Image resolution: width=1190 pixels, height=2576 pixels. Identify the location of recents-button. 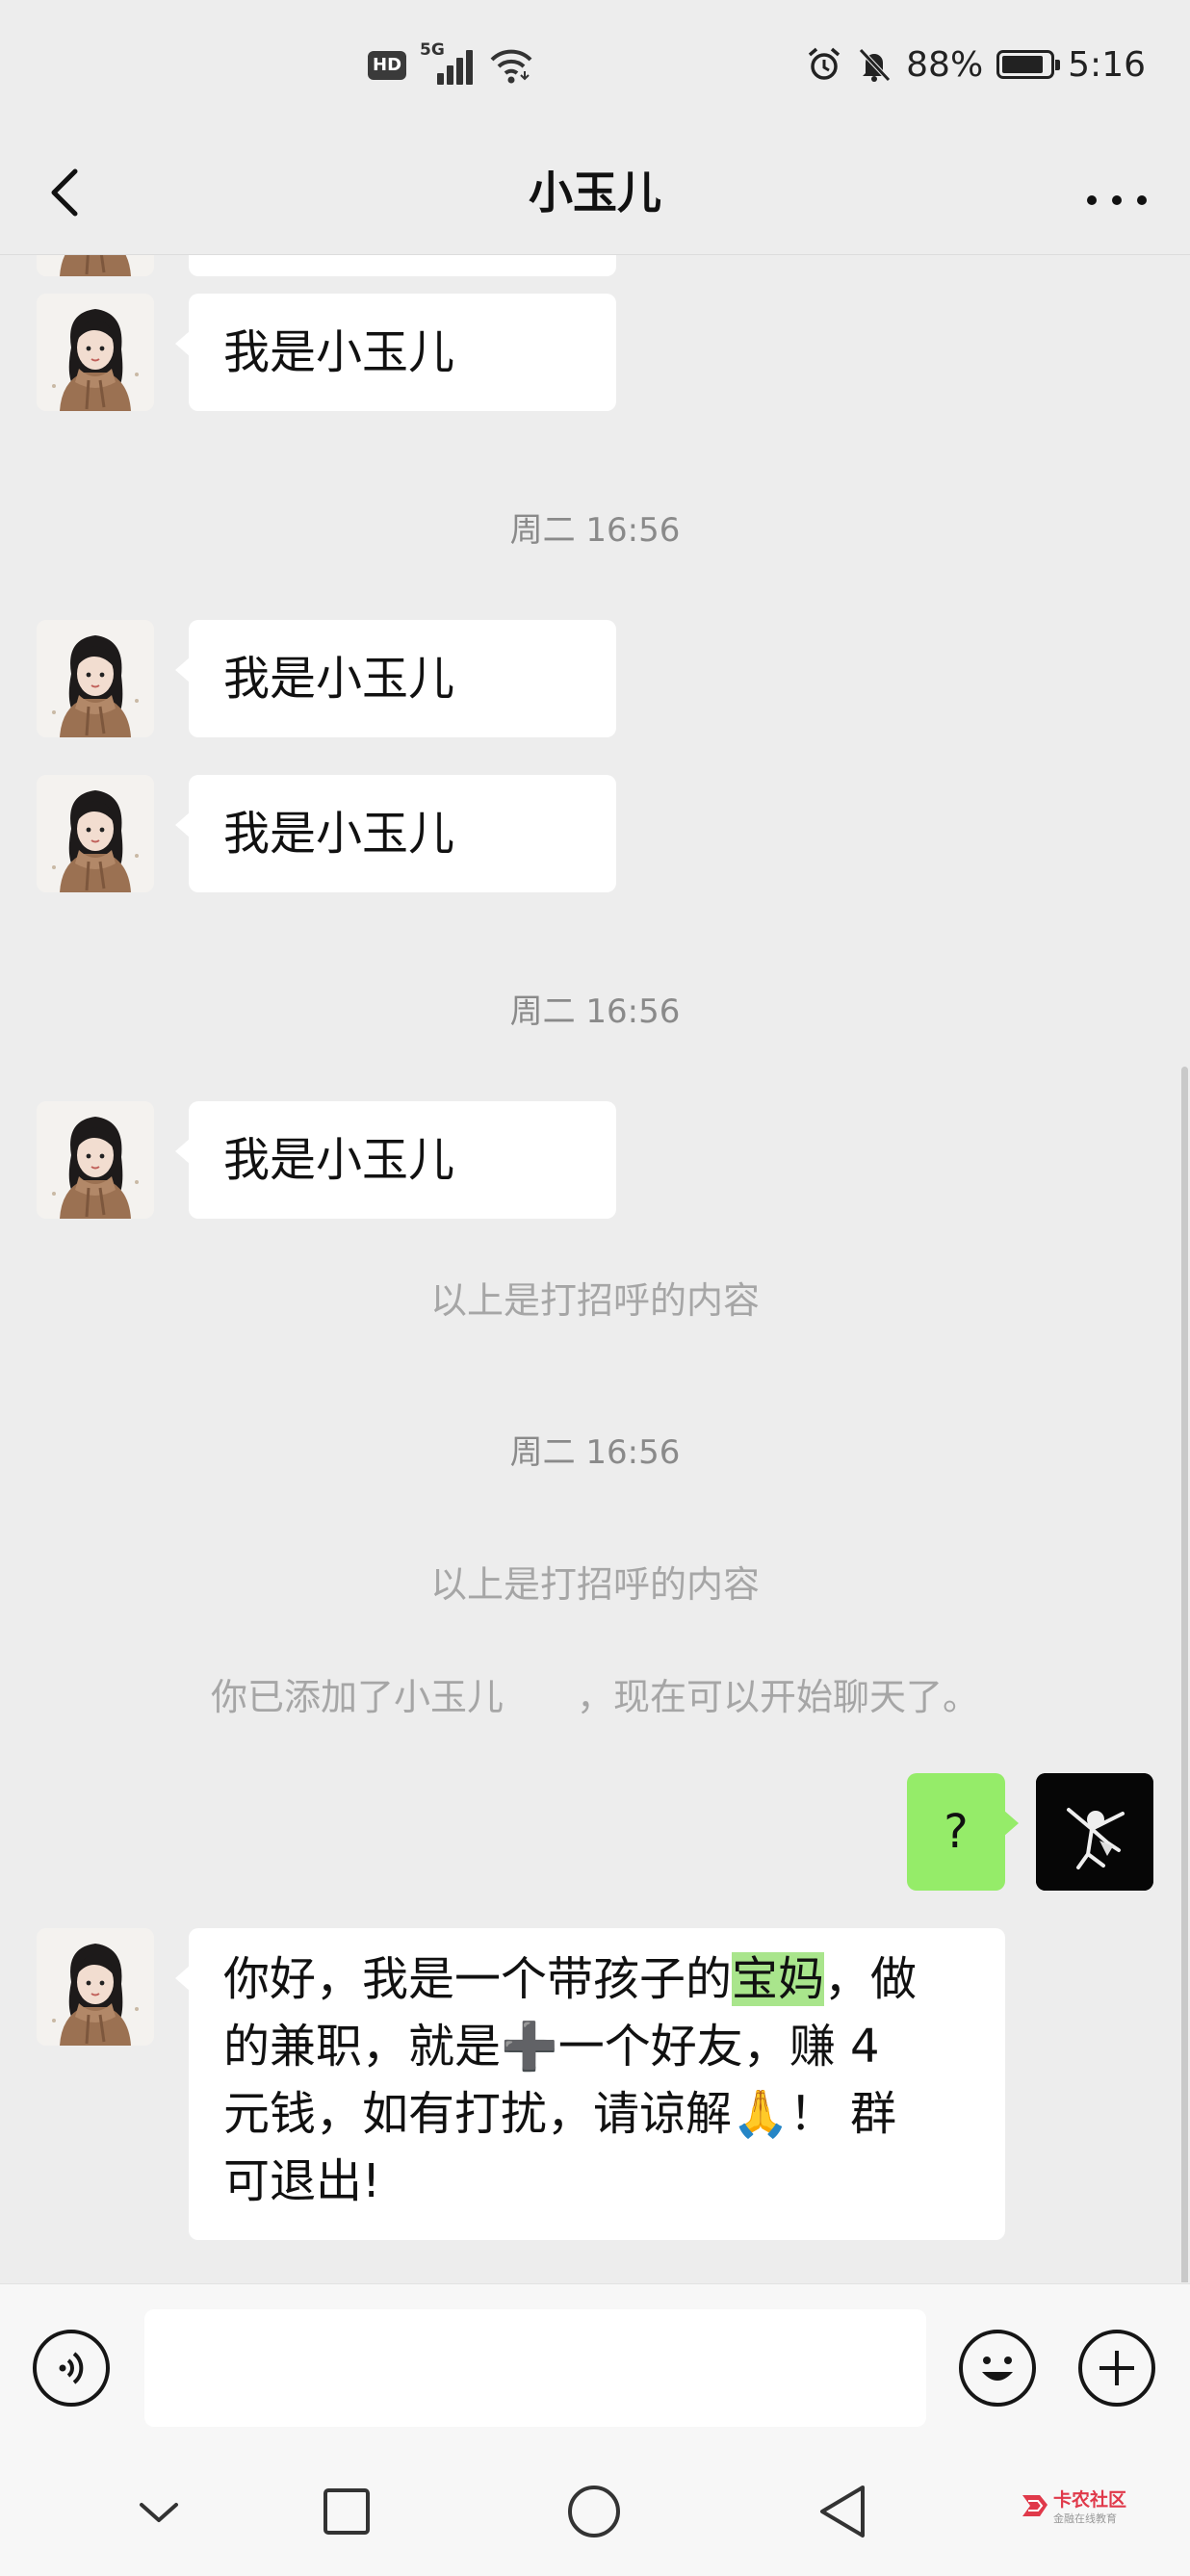
(347, 2511).